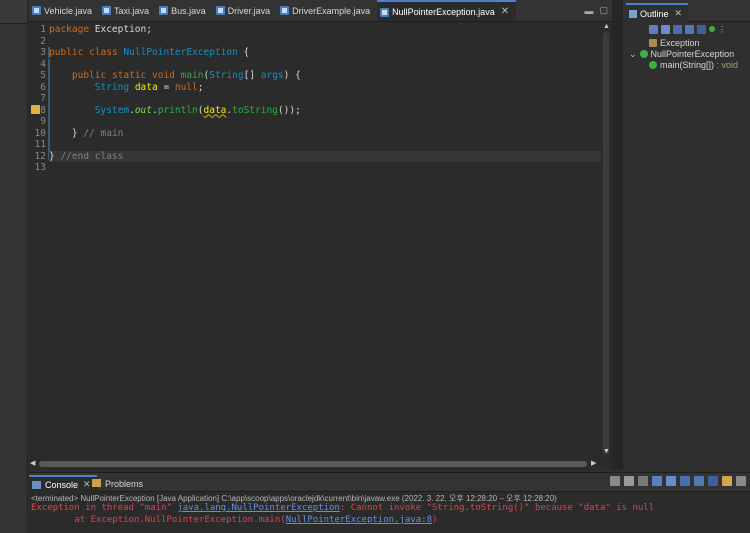 The image size is (750, 533). What do you see at coordinates (289, 110) in the screenshot?
I see `code-text: ());` at bounding box center [289, 110].